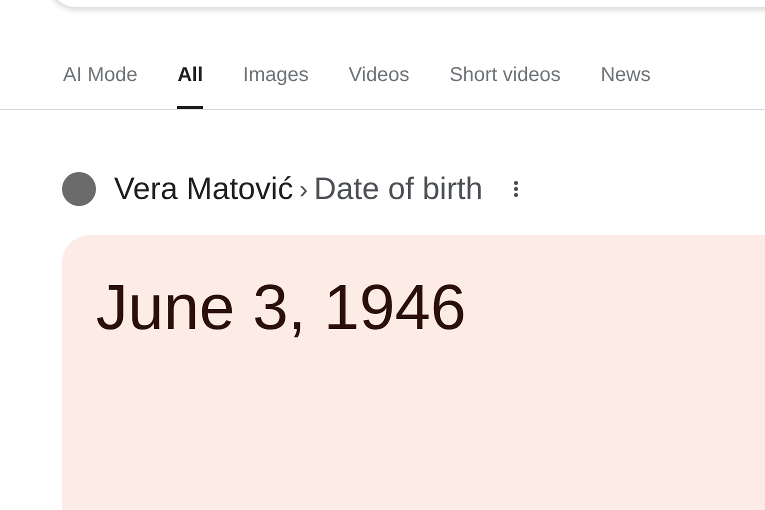 Image resolution: width=765 pixels, height=510 pixels. What do you see at coordinates (398, 189) in the screenshot?
I see `attribute-label: Date of birth` at bounding box center [398, 189].